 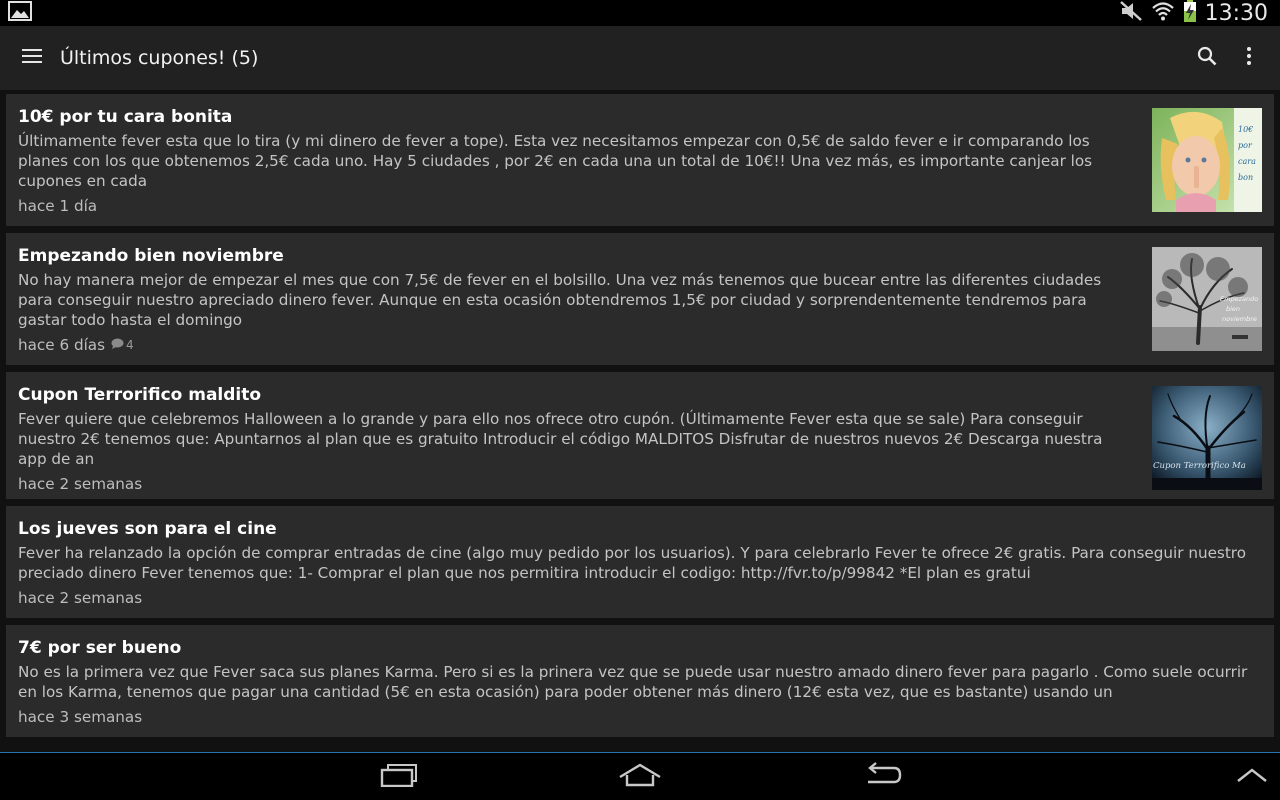 I want to click on menu-button, so click(x=32, y=58).